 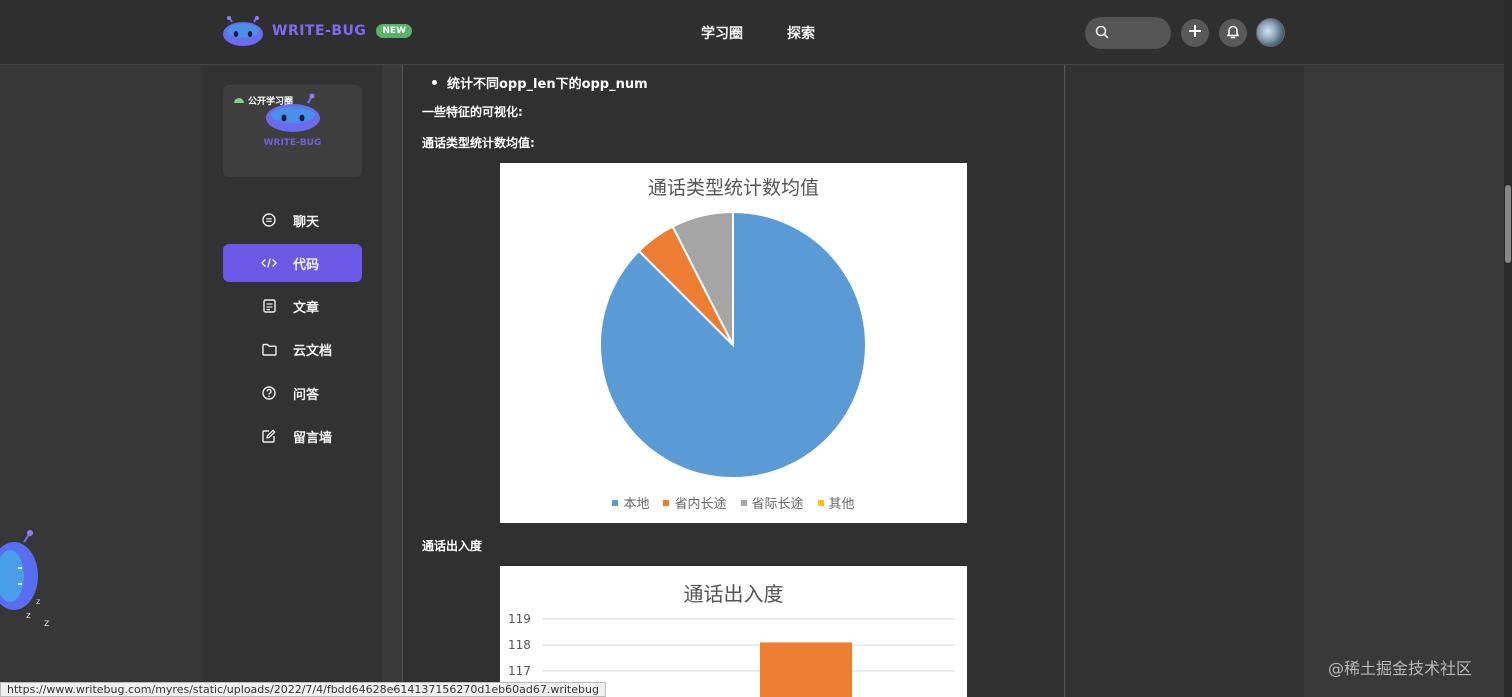 What do you see at coordinates (519, 671) in the screenshot?
I see `y-tick-label: 117` at bounding box center [519, 671].